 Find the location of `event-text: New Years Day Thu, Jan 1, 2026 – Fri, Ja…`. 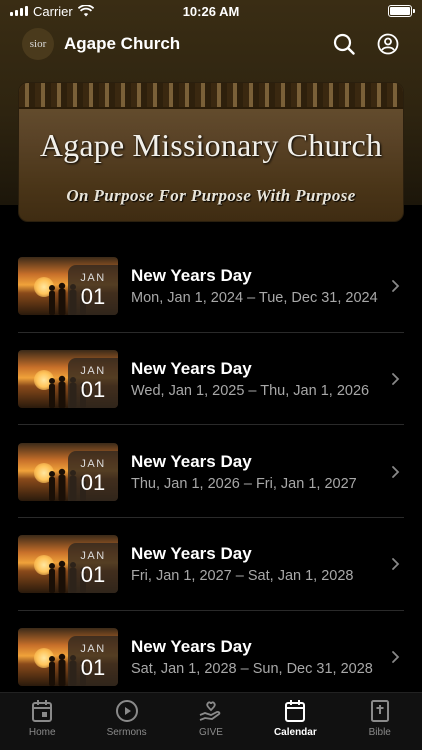

event-text: New Years Day Thu, Jan 1, 2026 – Fri, Ja… is located at coordinates (276, 472).